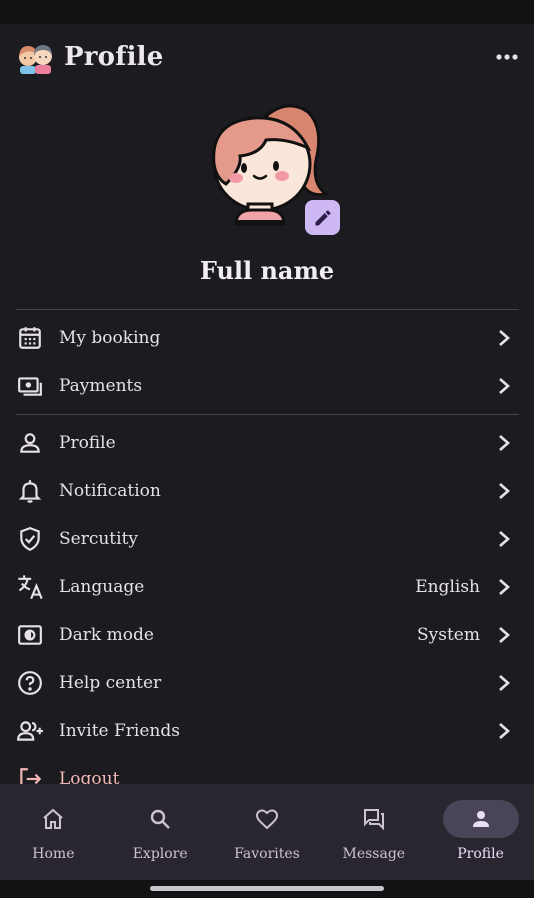 This screenshot has width=534, height=898. I want to click on nav-item-home: Home, so click(53, 832).